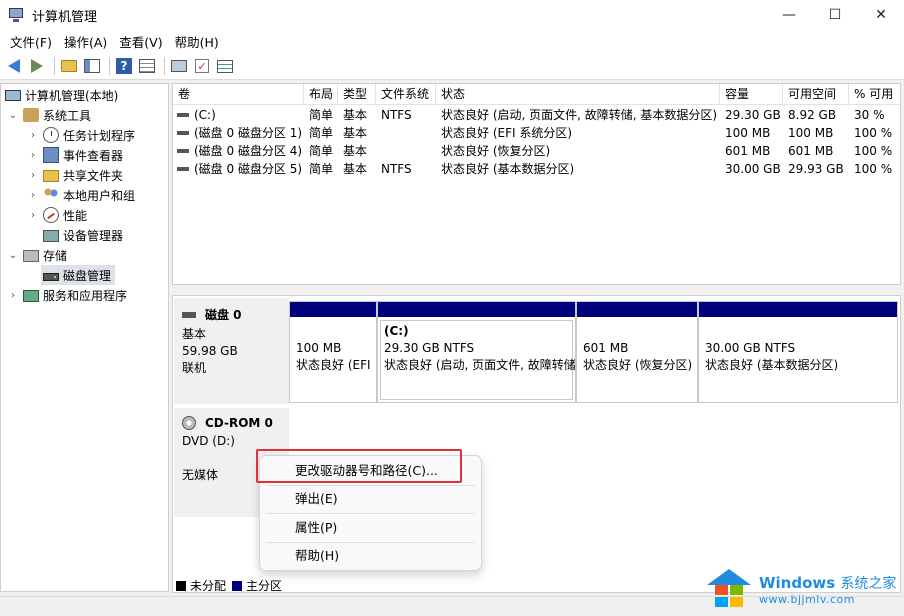  What do you see at coordinates (789, 15) in the screenshot?
I see `minimize-button: —` at bounding box center [789, 15].